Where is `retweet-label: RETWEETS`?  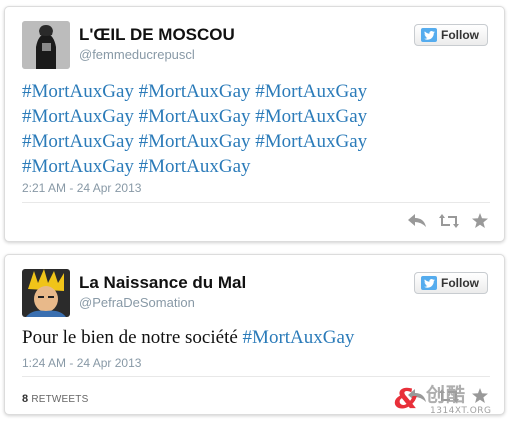
retweet-label: RETWEETS is located at coordinates (60, 399).